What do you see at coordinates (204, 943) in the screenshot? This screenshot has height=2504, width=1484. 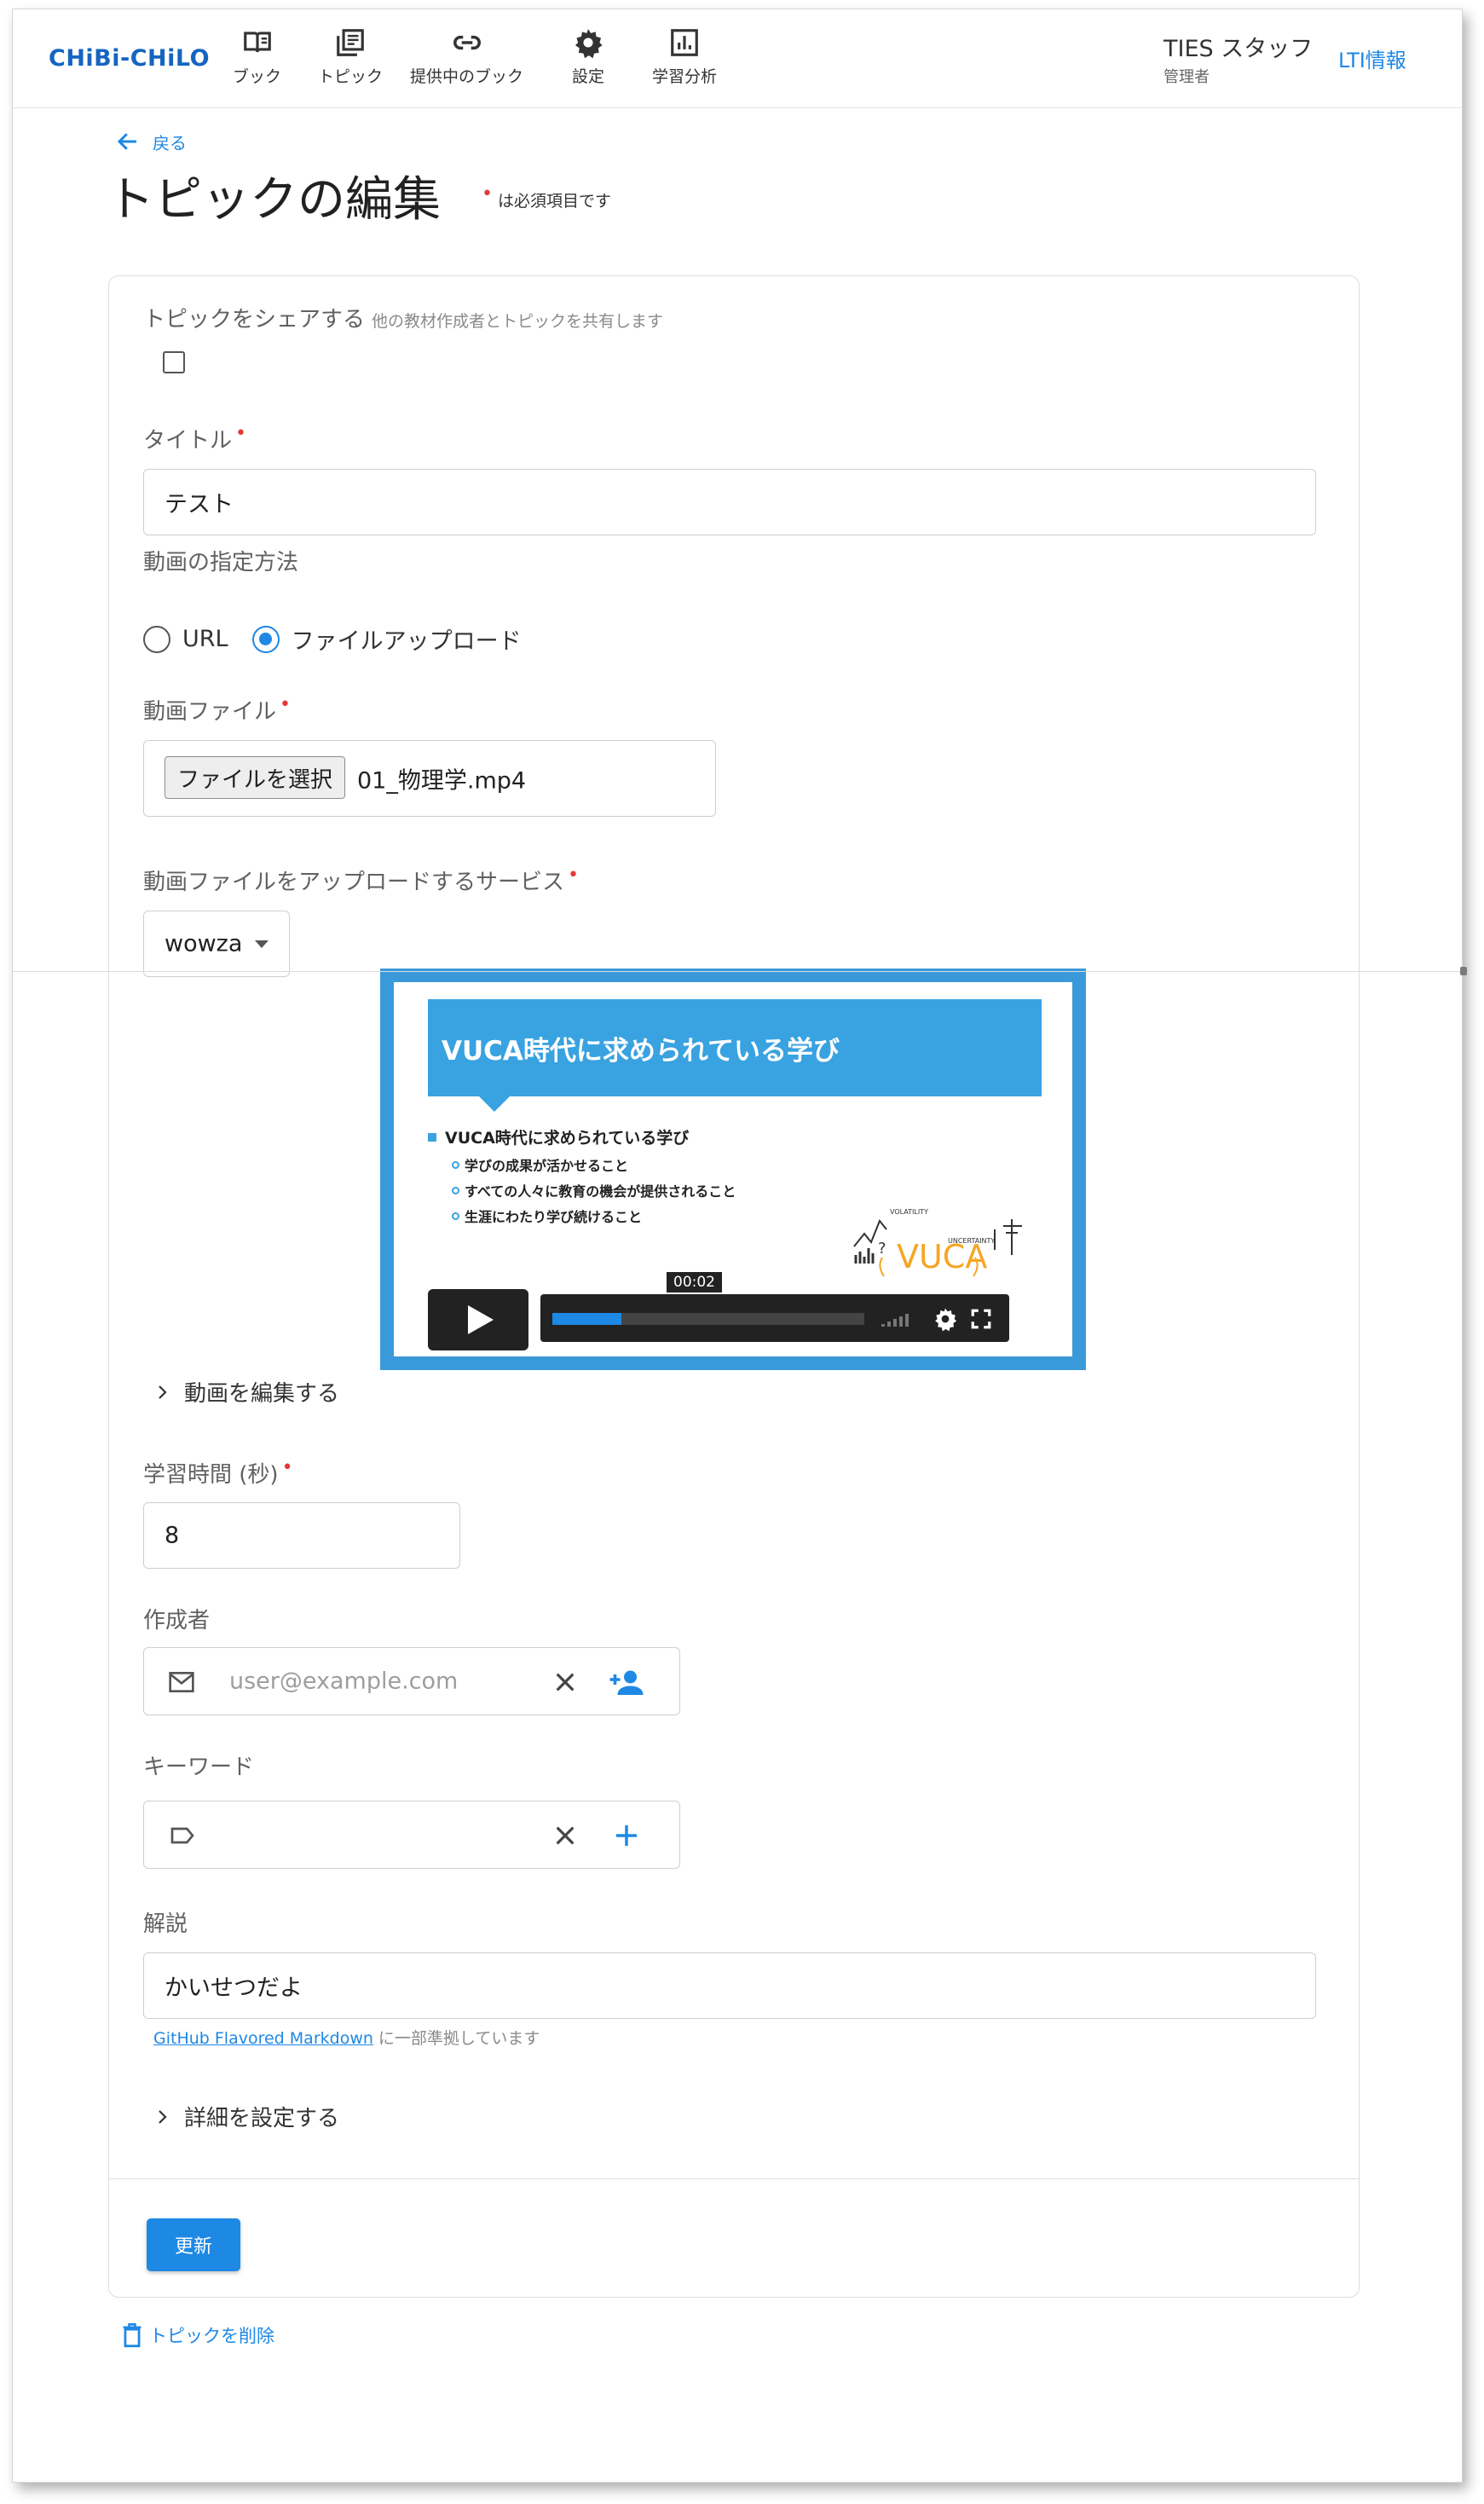 I see `upload-service-value: wowza` at bounding box center [204, 943].